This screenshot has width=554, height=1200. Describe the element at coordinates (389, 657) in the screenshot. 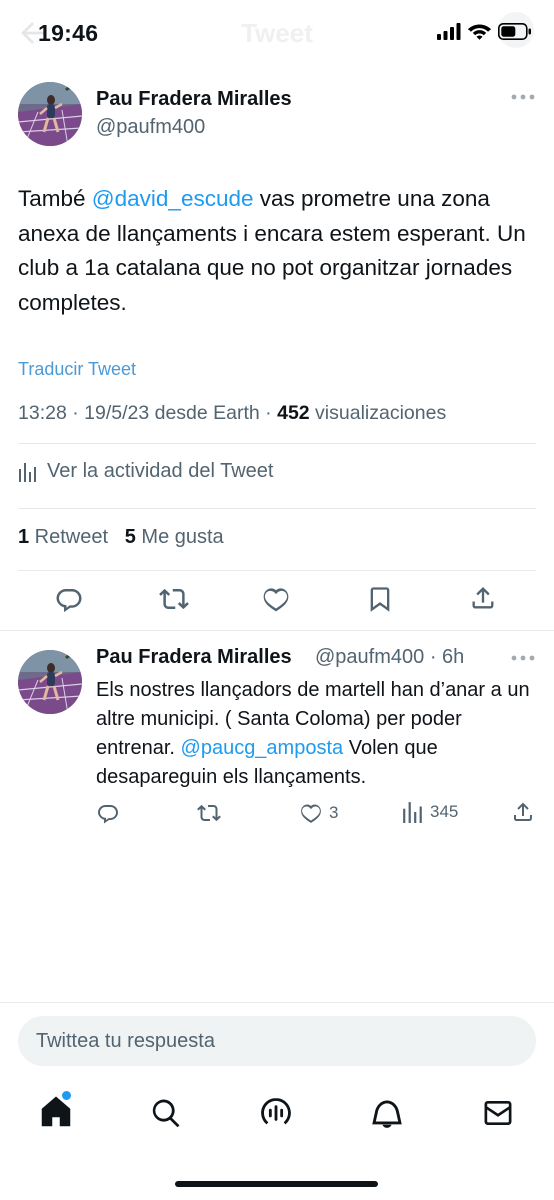

I see `reply-author-handle: @paufm400 · 6h` at that location.